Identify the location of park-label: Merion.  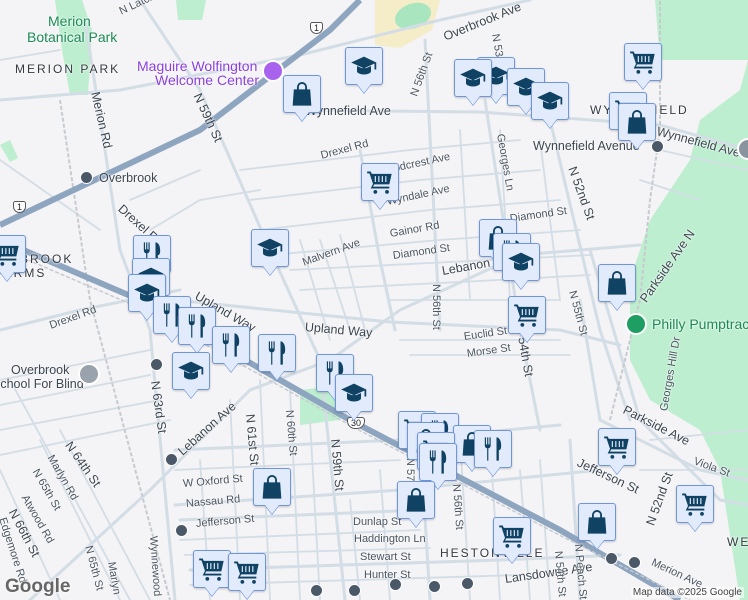
(69, 21).